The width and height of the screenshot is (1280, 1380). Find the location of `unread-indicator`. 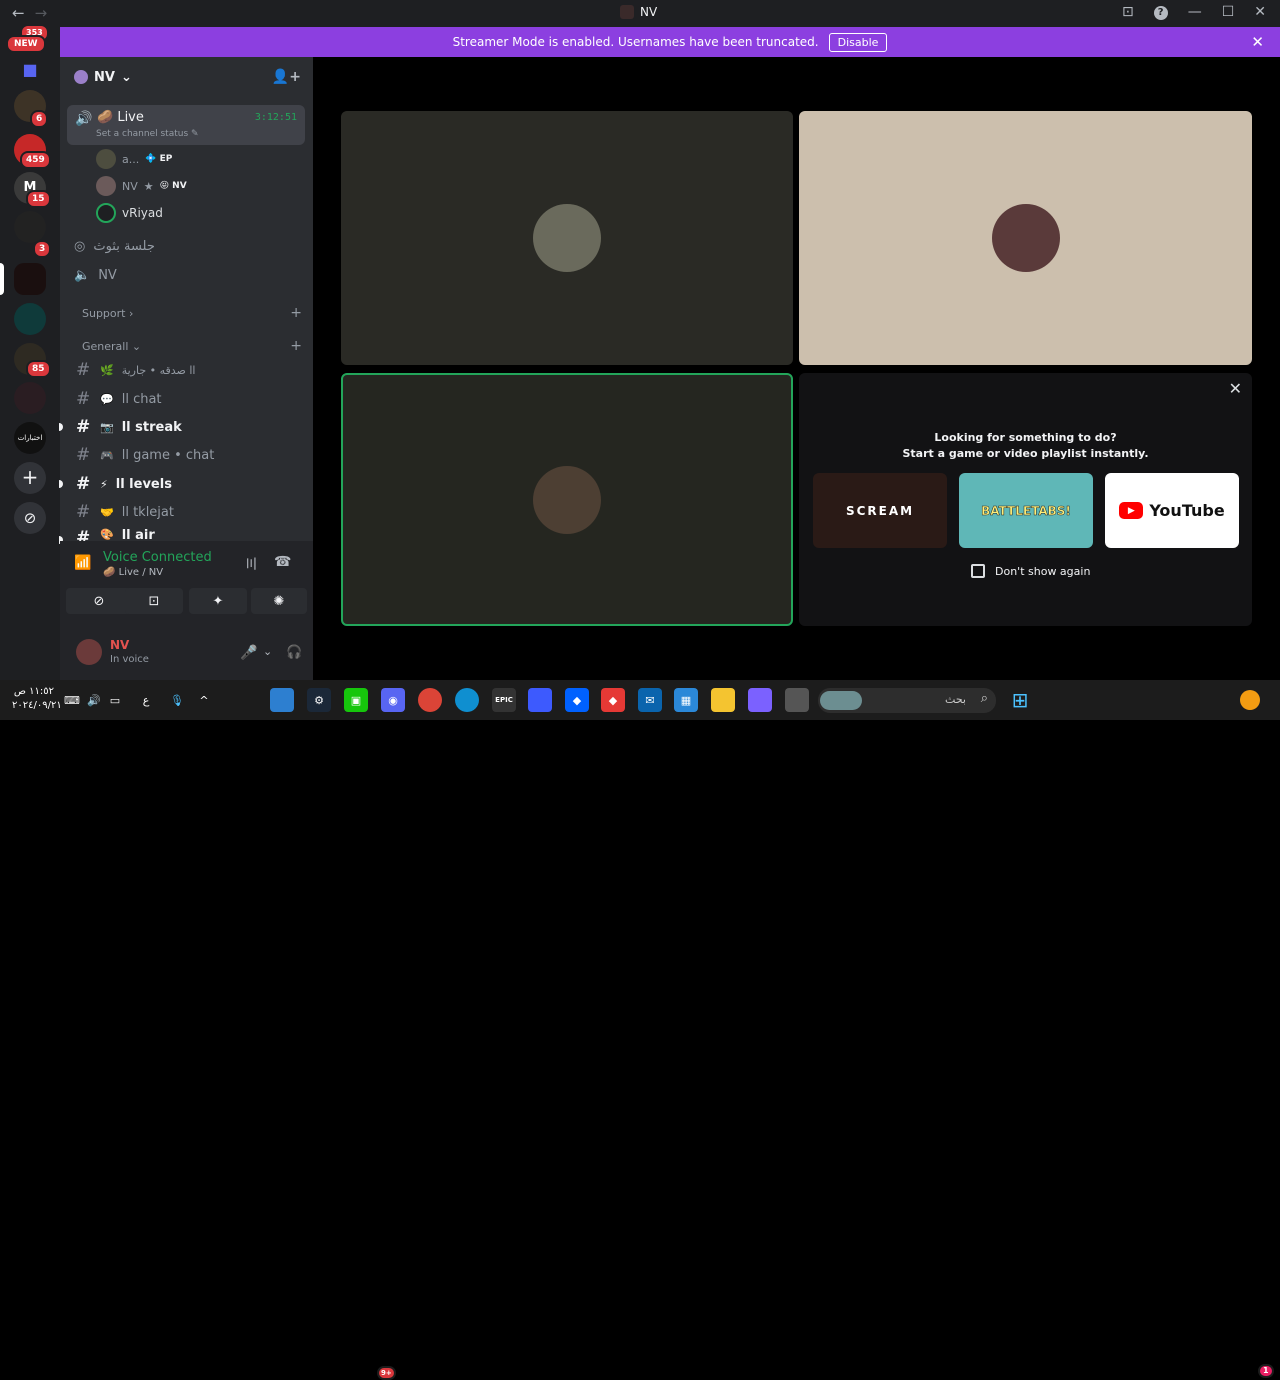

unread-indicator is located at coordinates (61, 427).